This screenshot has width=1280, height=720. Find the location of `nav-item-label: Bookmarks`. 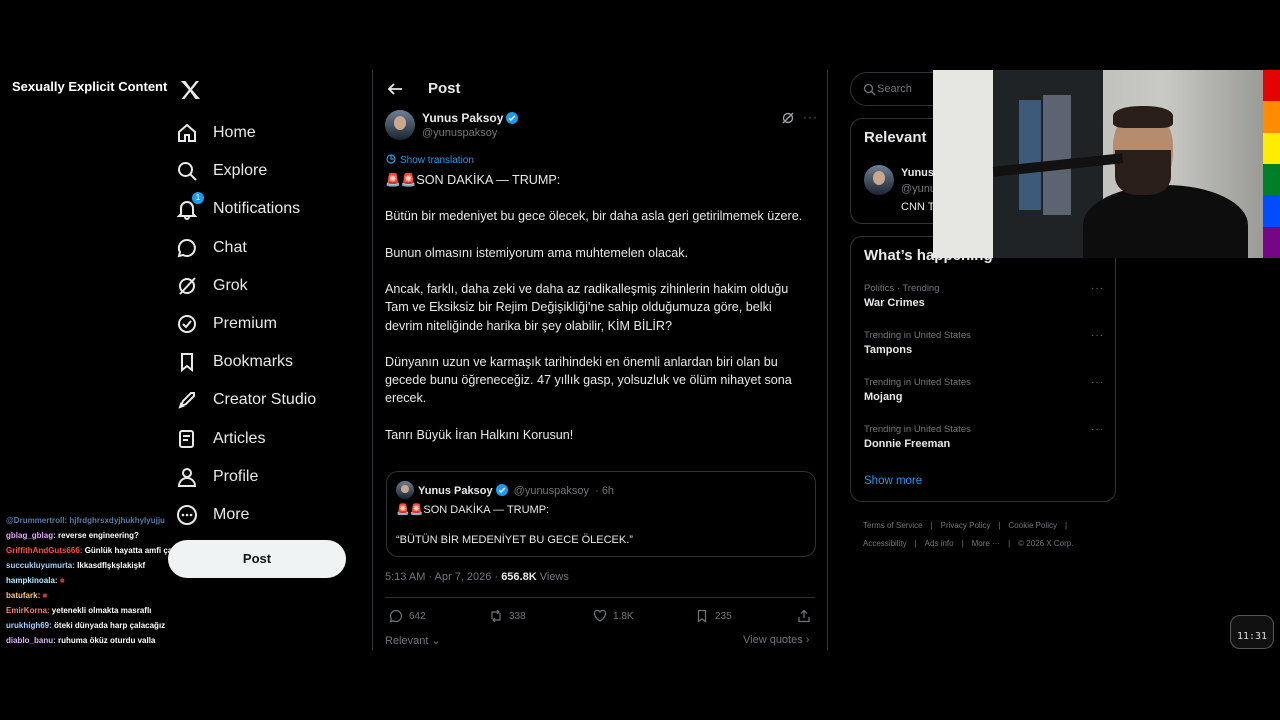

nav-item-label: Bookmarks is located at coordinates (253, 362).